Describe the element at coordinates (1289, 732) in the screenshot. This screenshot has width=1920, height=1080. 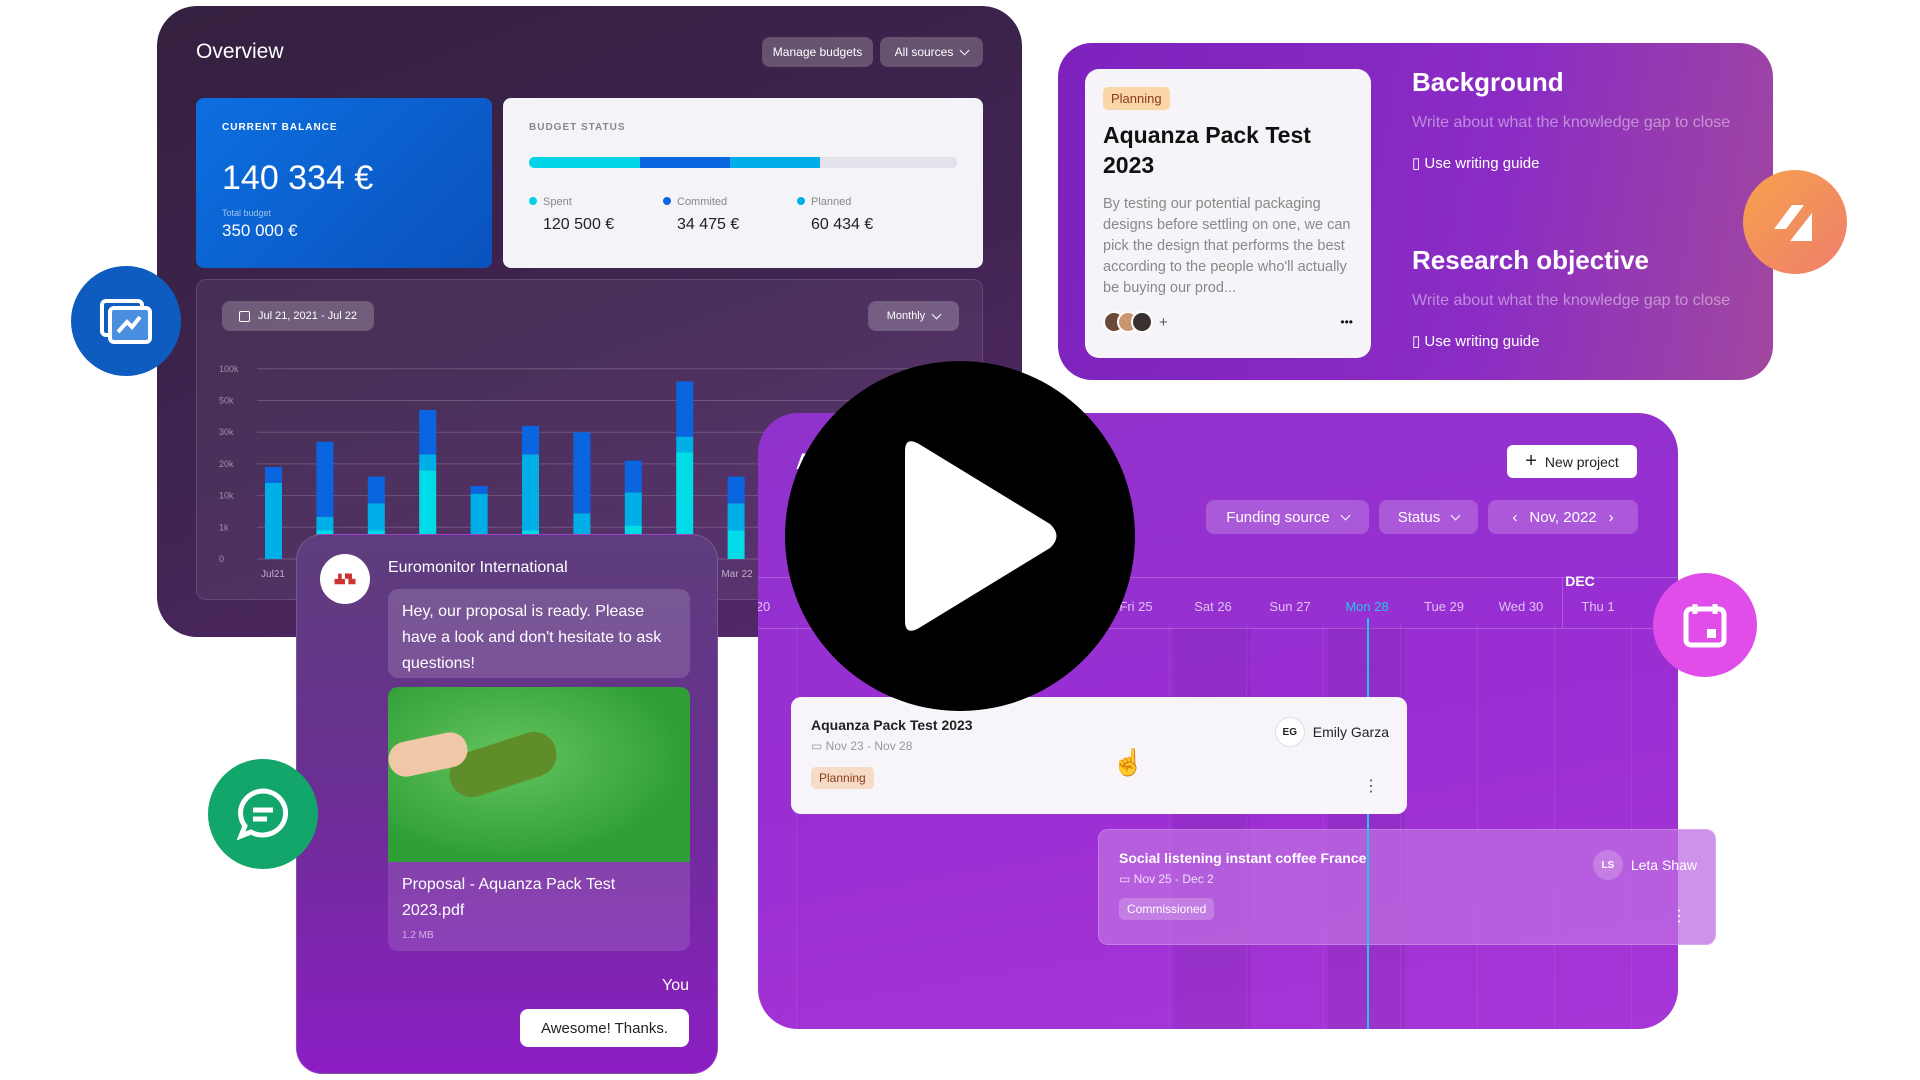
I see `avatar: EG` at that location.